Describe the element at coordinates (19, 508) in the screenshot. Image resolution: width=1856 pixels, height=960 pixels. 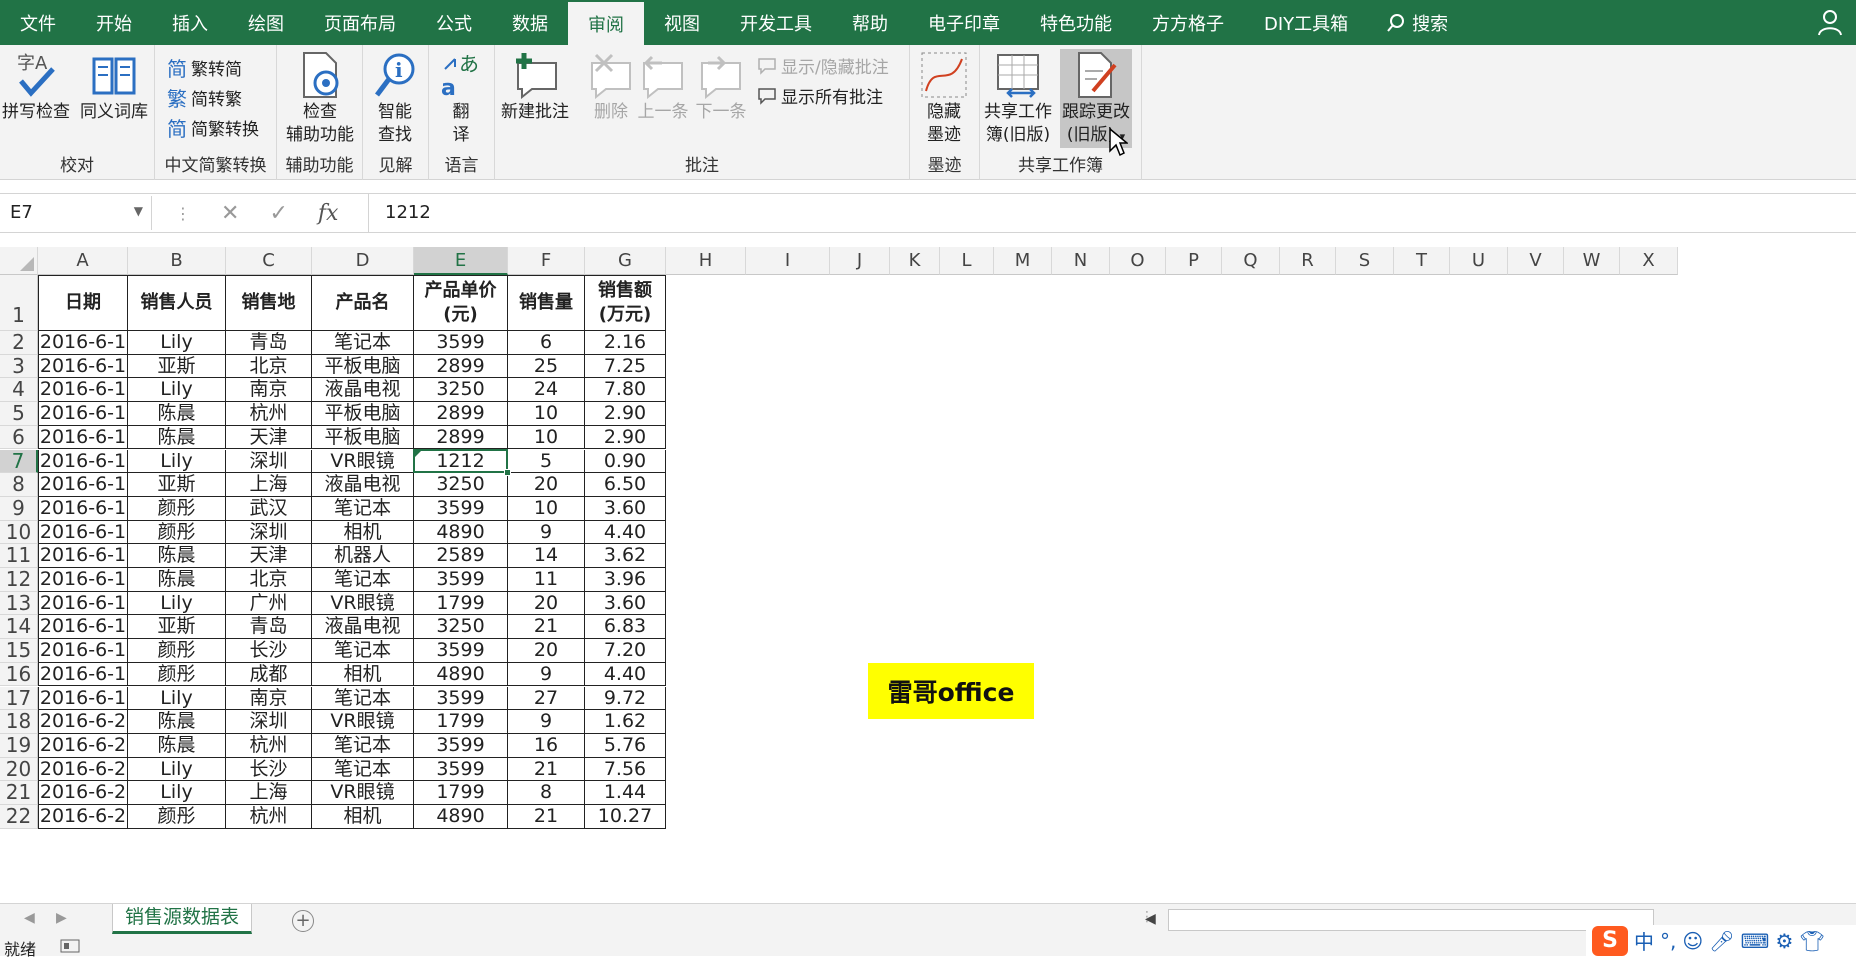
I see `row-header: 9` at that location.